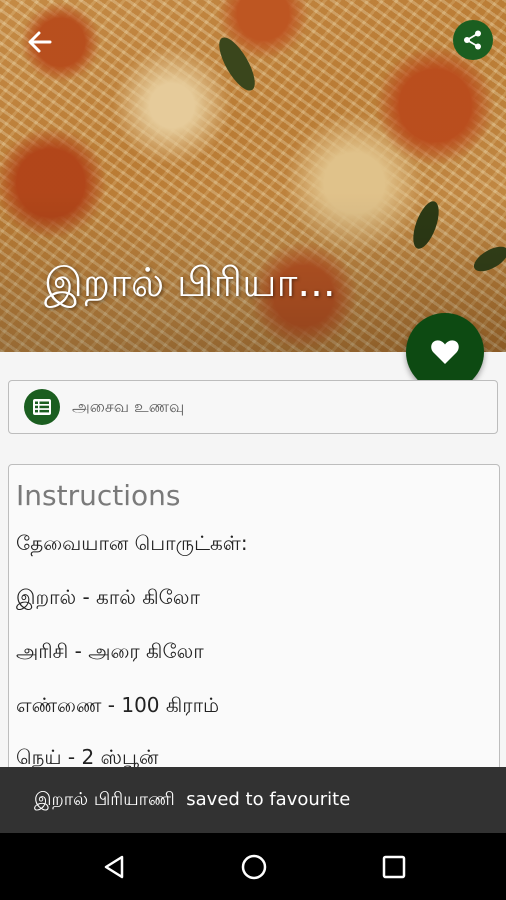  Describe the element at coordinates (110, 651) in the screenshot. I see `instruction-line: அரிசி - அரை கிலோ` at that location.